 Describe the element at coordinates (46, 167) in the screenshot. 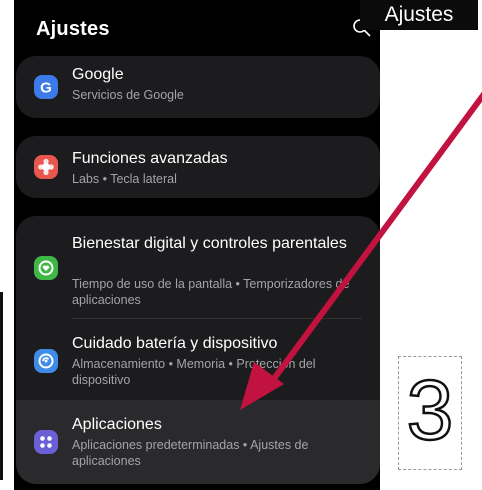

I see `advanced-features-icon` at that location.